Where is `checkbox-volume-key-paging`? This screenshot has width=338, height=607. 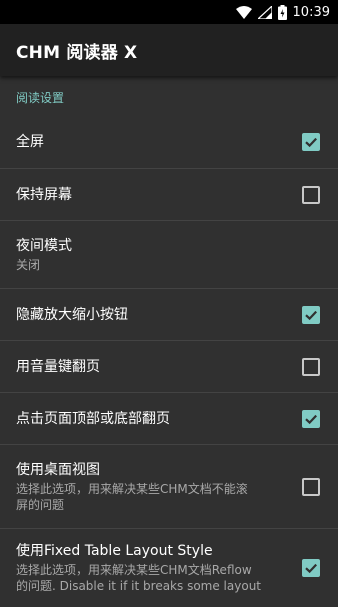
checkbox-volume-key-paging is located at coordinates (311, 366).